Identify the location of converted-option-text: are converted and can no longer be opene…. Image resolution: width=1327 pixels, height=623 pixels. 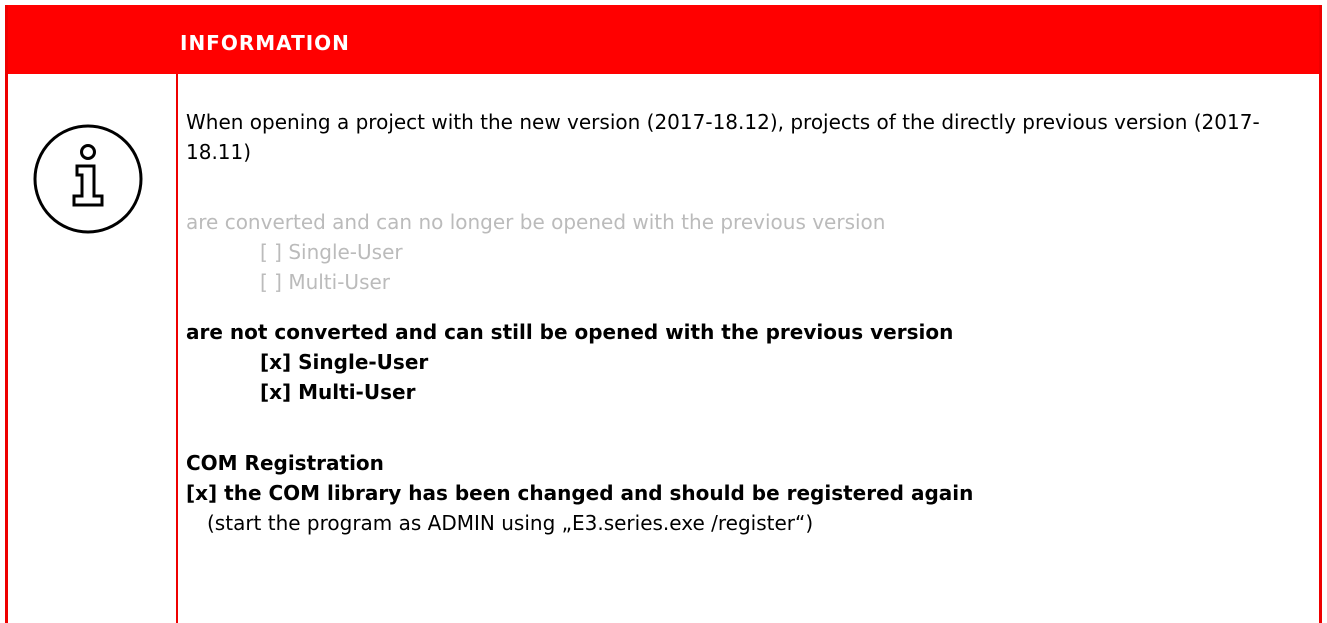
(536, 222).